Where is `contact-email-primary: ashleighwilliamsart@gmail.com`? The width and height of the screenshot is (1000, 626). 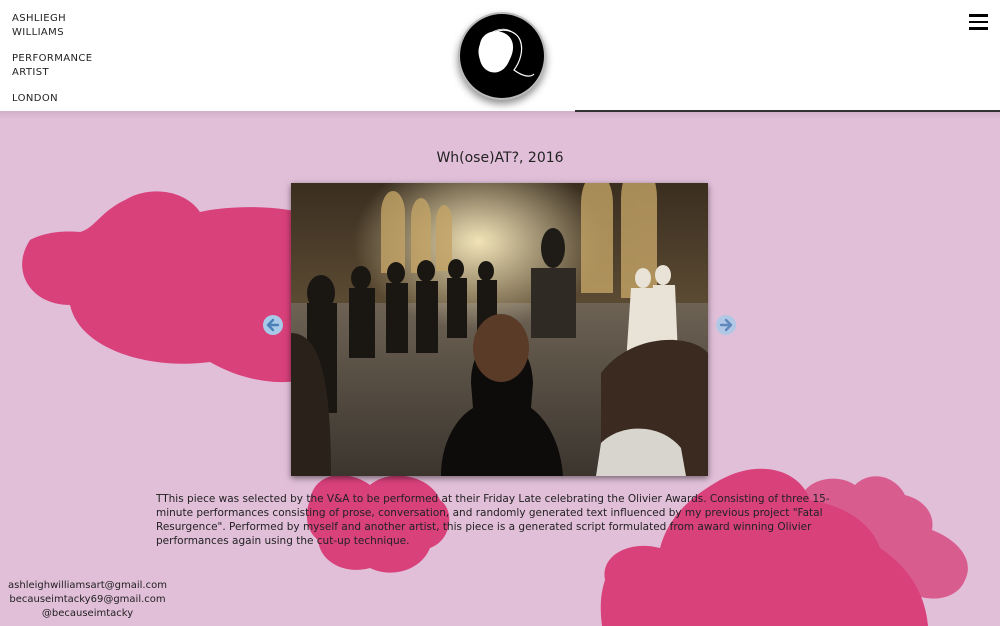 contact-email-primary: ashleighwilliamsart@gmail.com is located at coordinates (87, 586).